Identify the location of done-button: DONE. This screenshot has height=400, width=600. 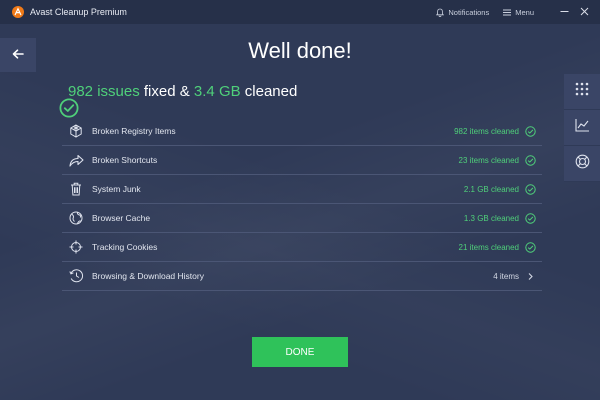
(300, 352).